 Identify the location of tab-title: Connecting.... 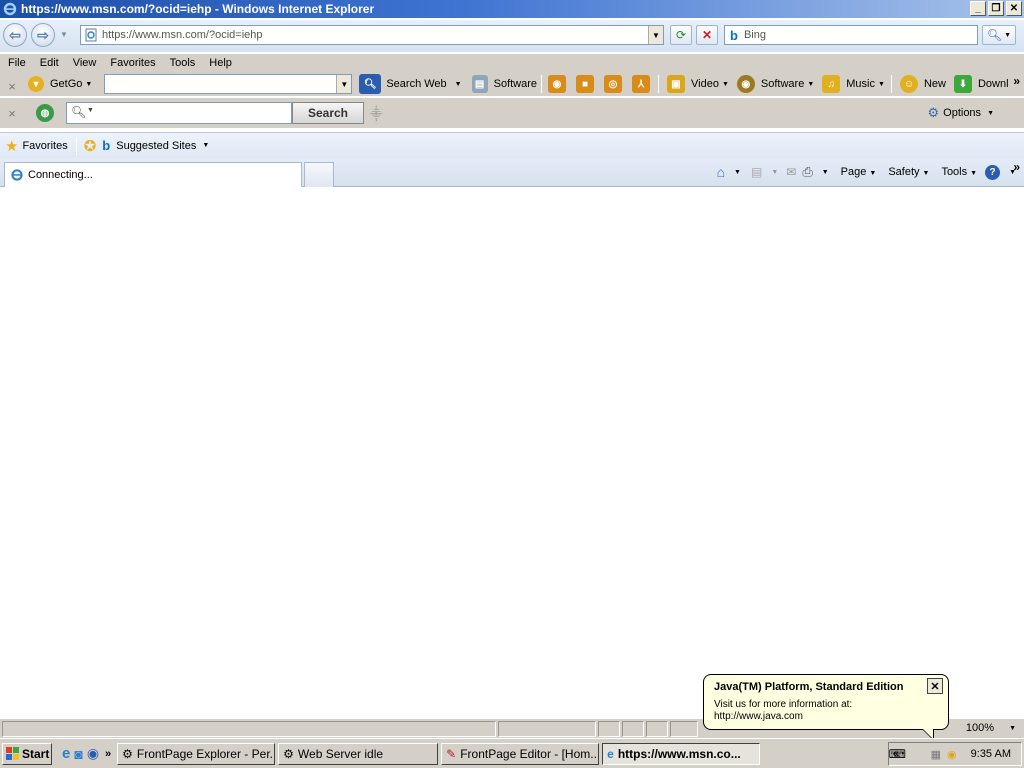
(60, 175).